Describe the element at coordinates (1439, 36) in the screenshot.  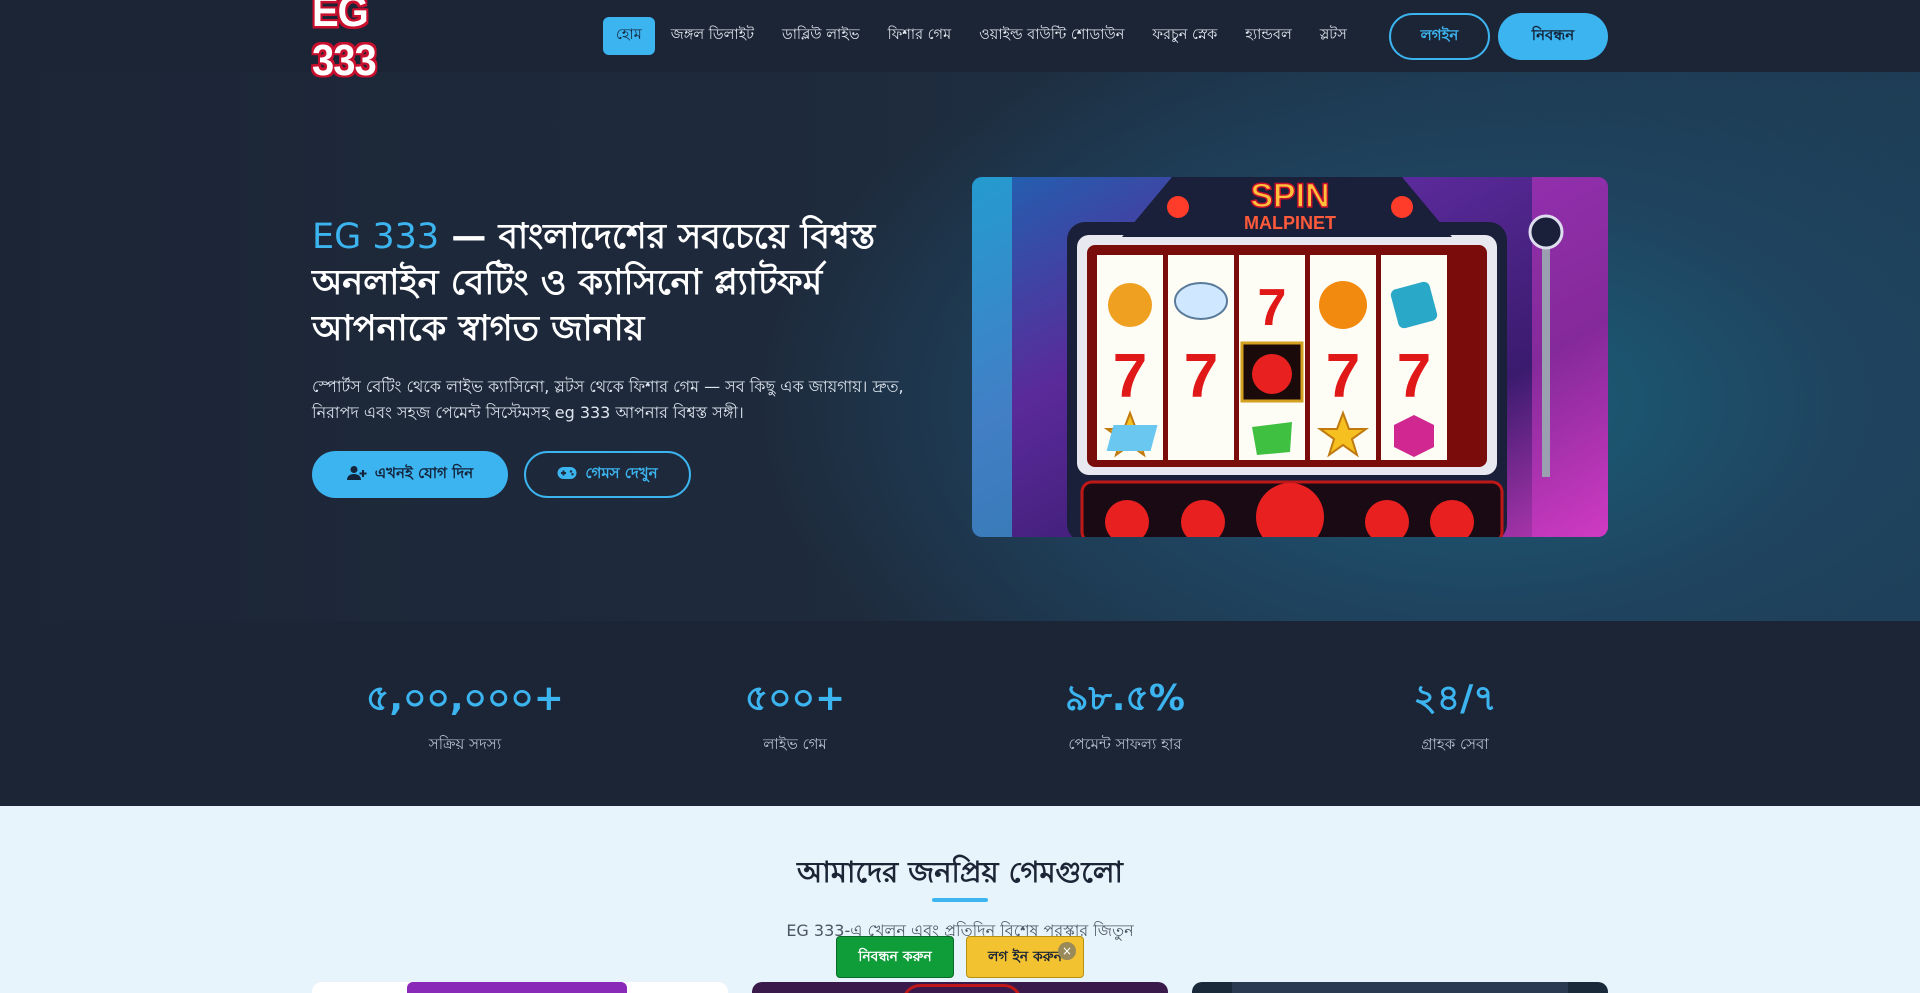
I see `login-button: লগইন` at that location.